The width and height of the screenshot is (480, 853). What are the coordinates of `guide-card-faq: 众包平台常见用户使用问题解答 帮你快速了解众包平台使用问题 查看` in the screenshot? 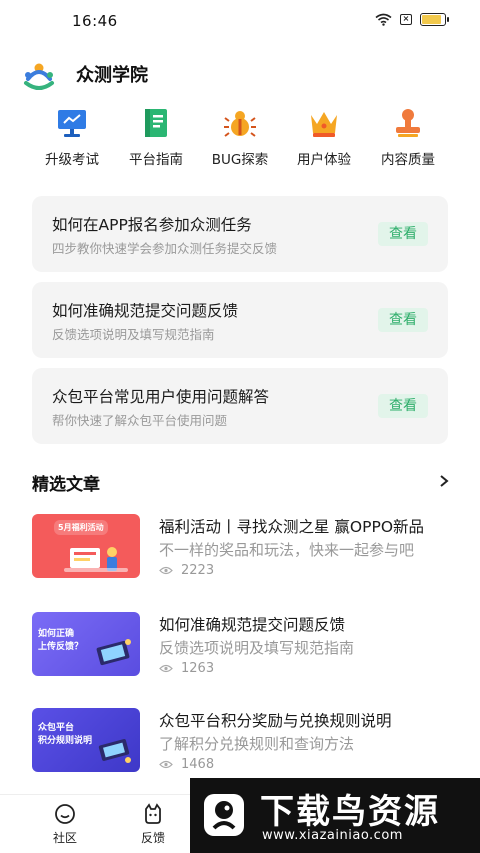 It's located at (240, 406).